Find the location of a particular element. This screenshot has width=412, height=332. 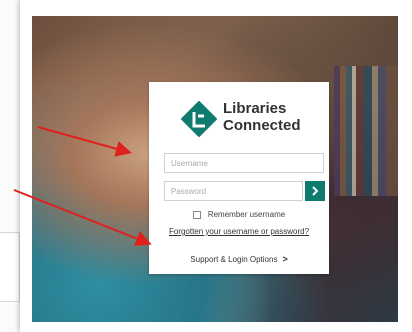

support-login-options-label: Support & Login Options is located at coordinates (234, 259).